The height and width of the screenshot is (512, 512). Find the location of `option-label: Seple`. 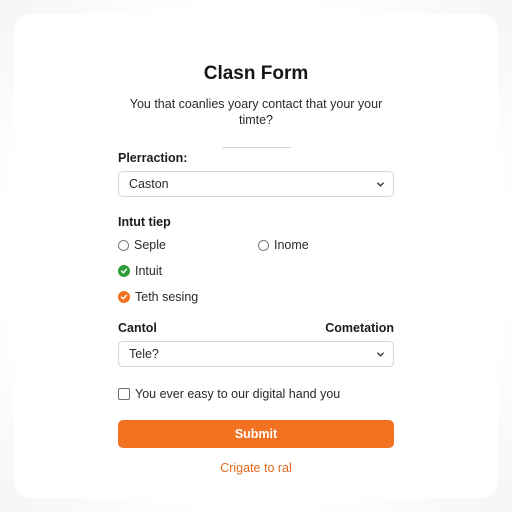

option-label: Seple is located at coordinates (150, 245).